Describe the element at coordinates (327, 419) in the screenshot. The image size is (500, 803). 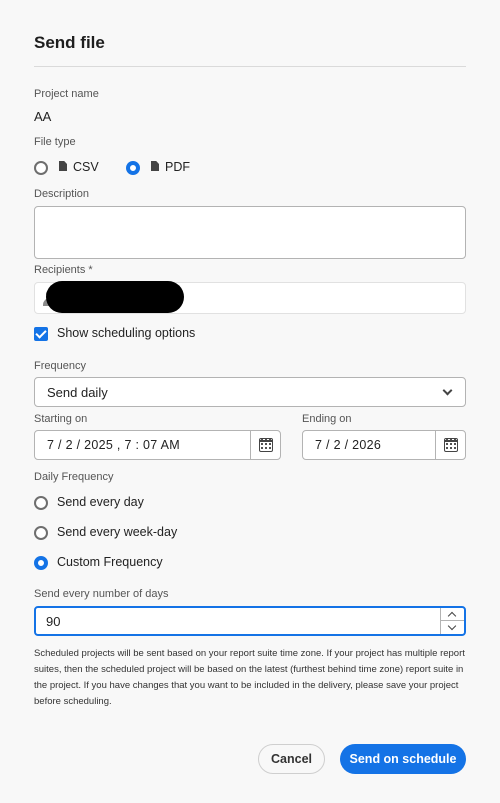
I see `ending-on-label: Ending on` at that location.